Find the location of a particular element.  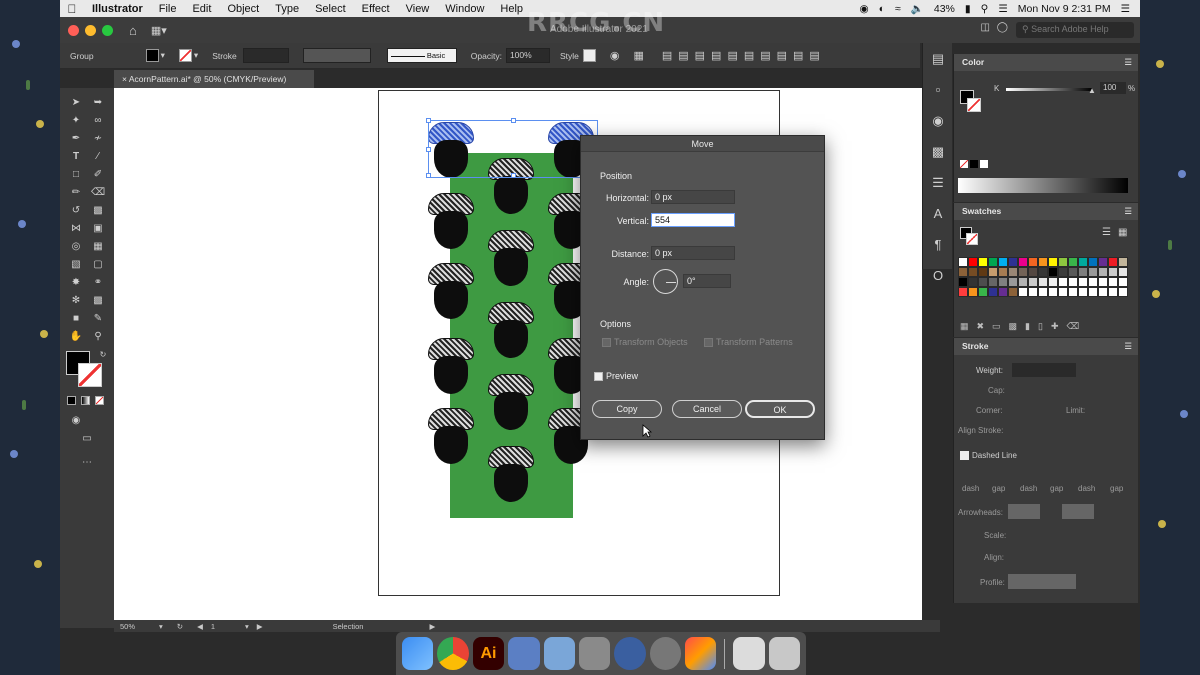

fill-dropdown-icon: ▾ is located at coordinates (163, 55).